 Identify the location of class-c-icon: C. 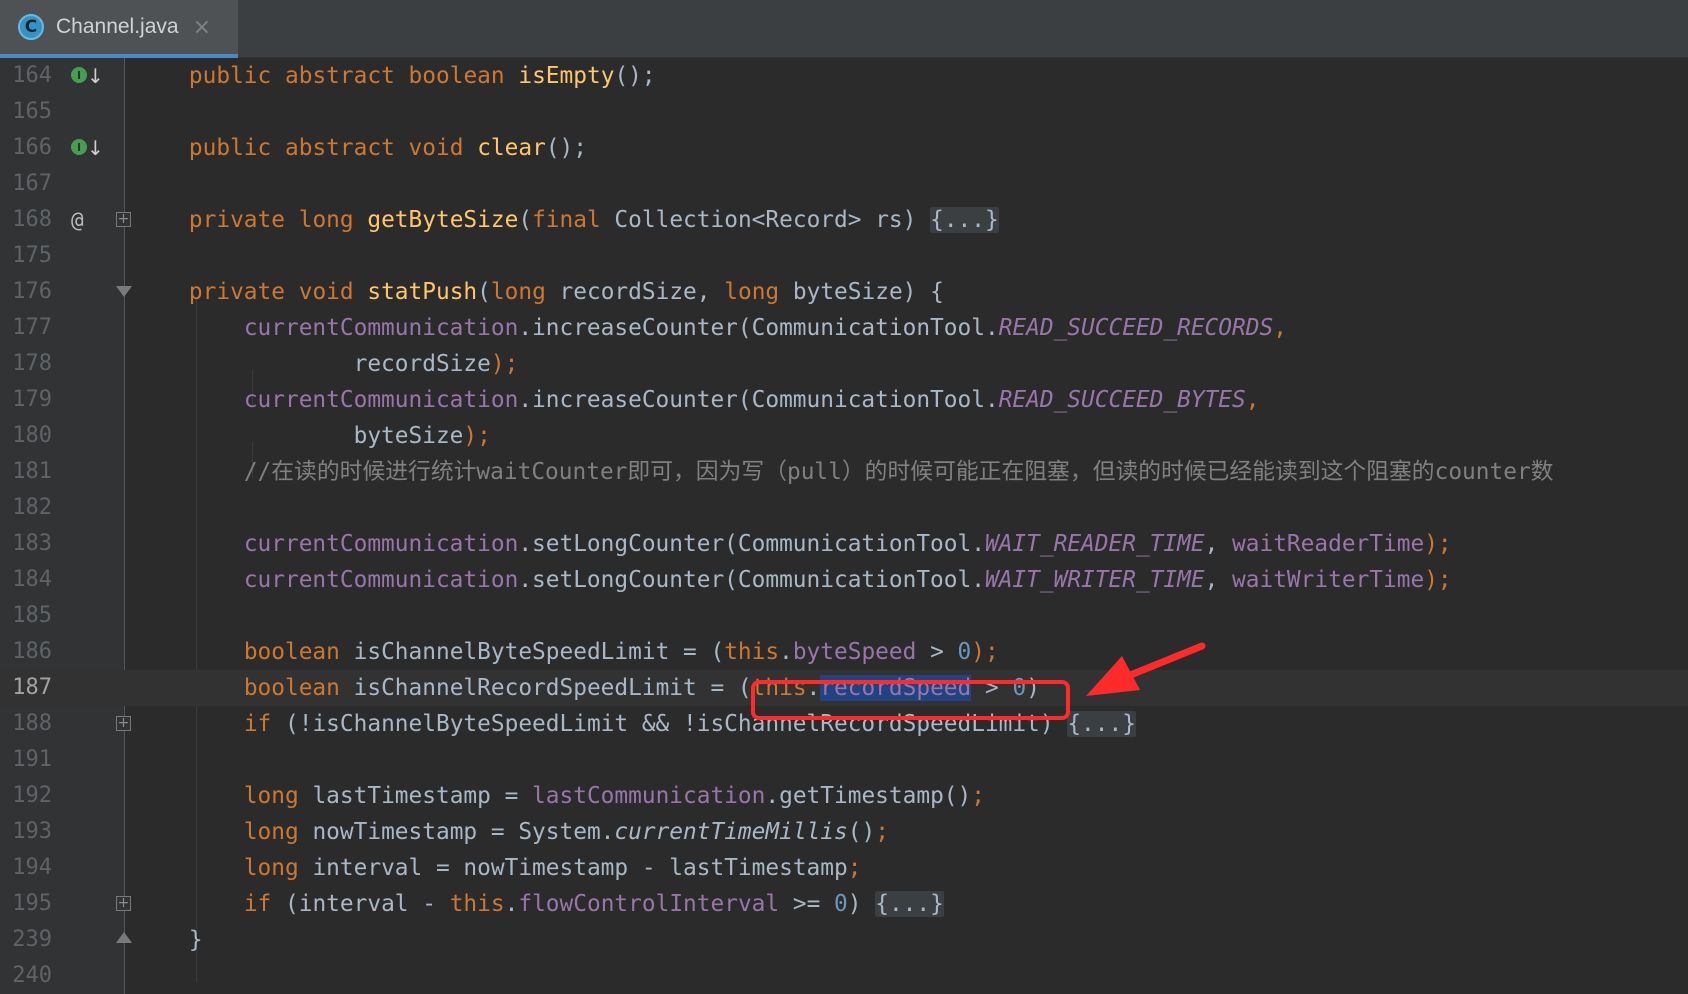
(31, 27).